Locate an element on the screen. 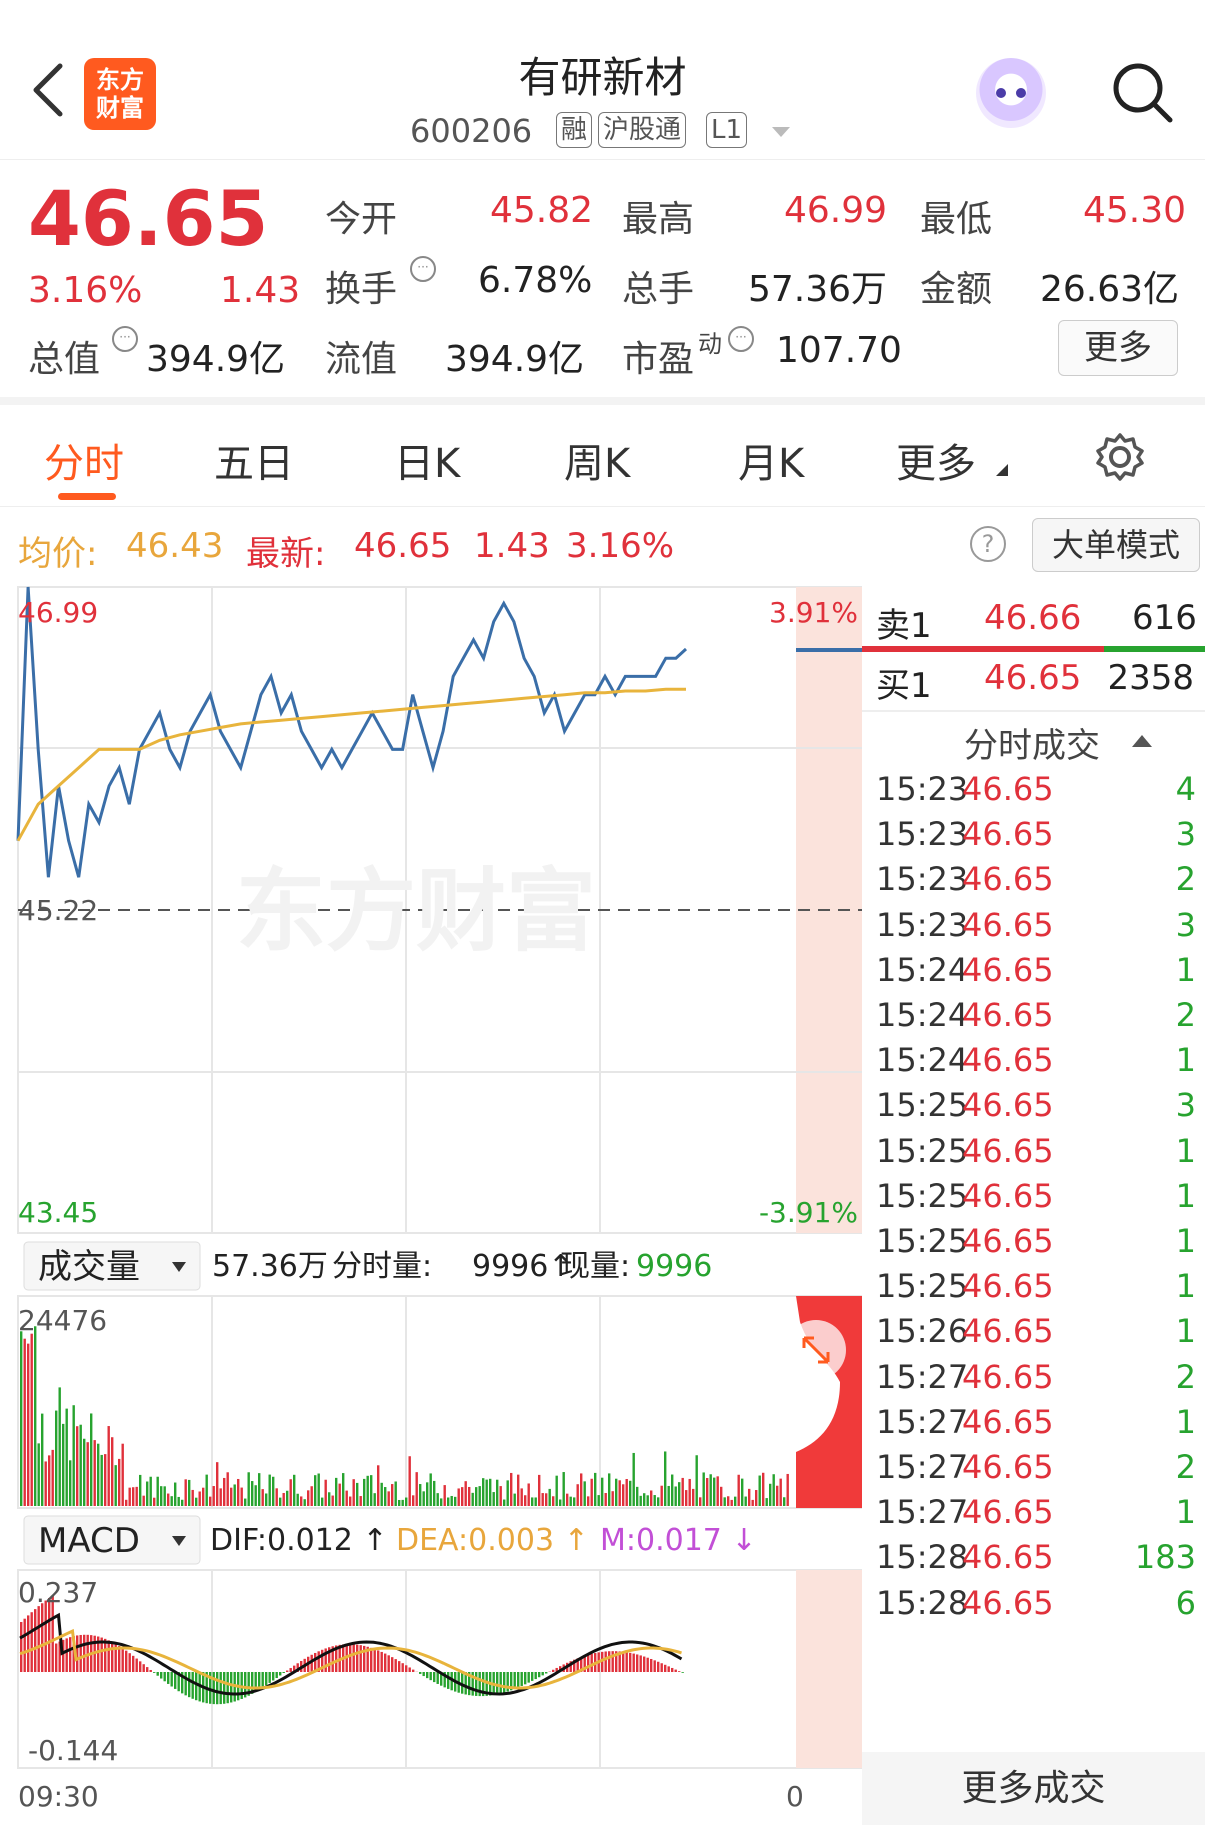  more-trades-button: 更多成交 is located at coordinates (1033, 1788).